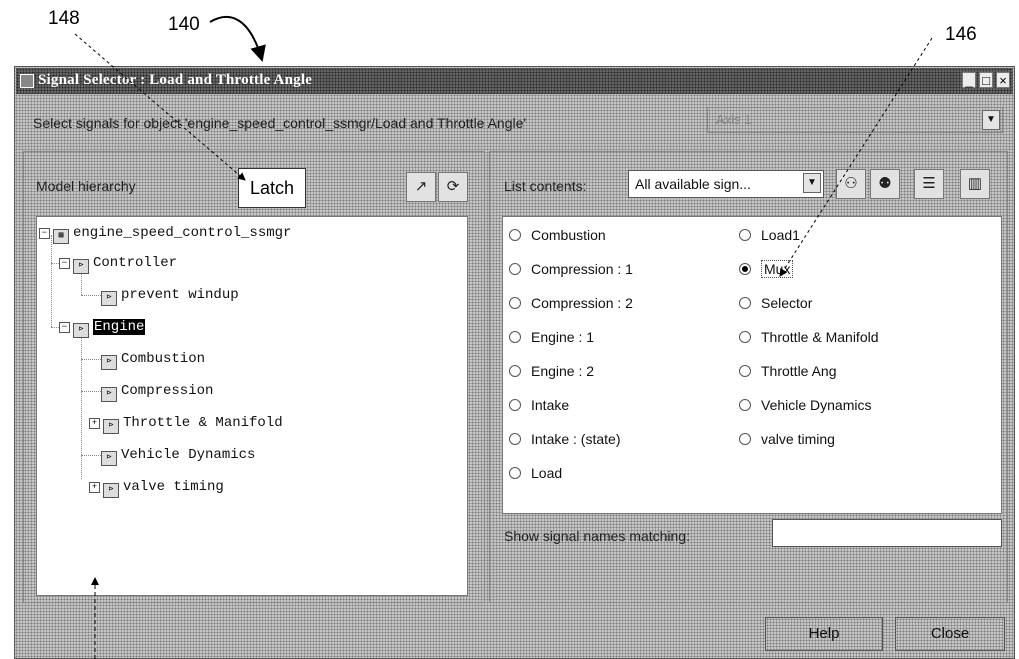  Describe the element at coordinates (766, 269) in the screenshot. I see `signal-mux: Mux` at that location.